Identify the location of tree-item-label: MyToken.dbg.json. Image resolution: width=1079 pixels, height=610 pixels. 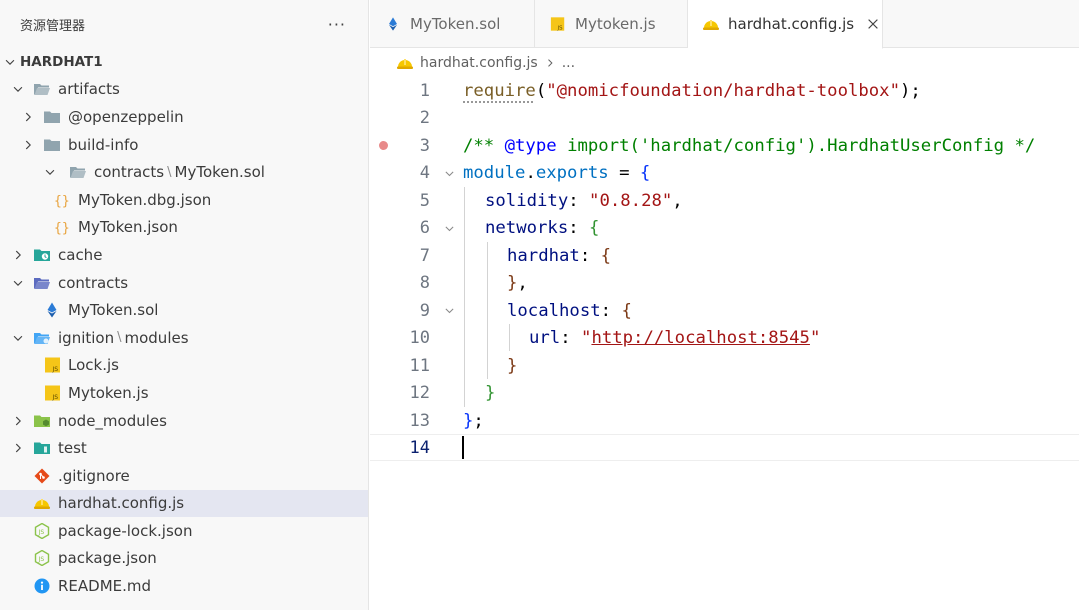
(145, 199).